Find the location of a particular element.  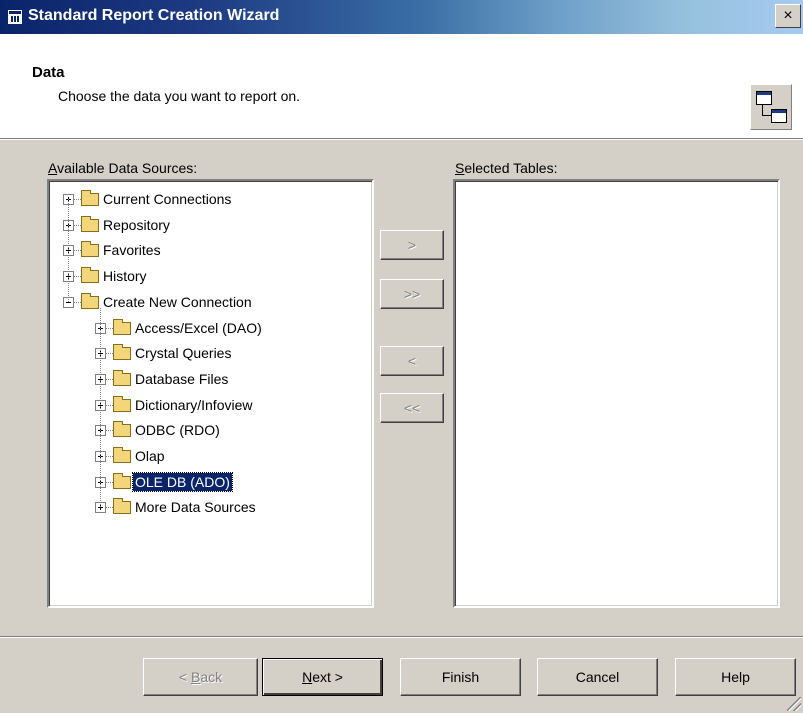

tree-node: Create New Connection is located at coordinates (209, 302).